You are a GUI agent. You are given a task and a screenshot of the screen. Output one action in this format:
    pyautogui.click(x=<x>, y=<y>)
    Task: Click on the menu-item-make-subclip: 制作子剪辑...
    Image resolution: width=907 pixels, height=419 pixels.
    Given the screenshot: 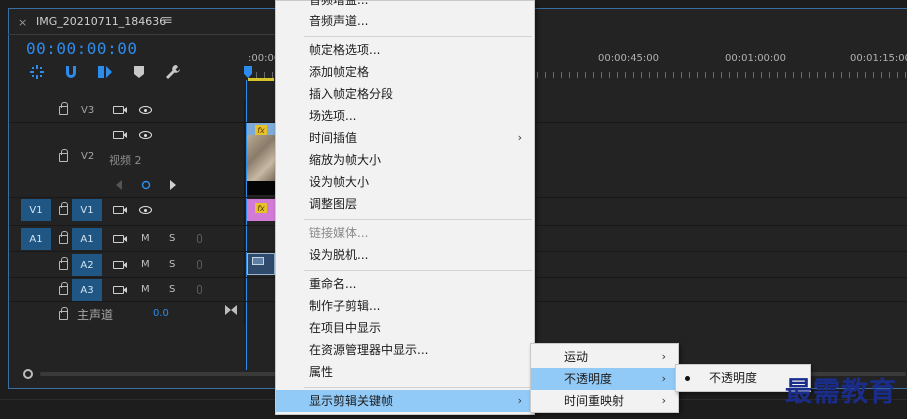 What is the action you would take?
    pyautogui.click(x=405, y=306)
    